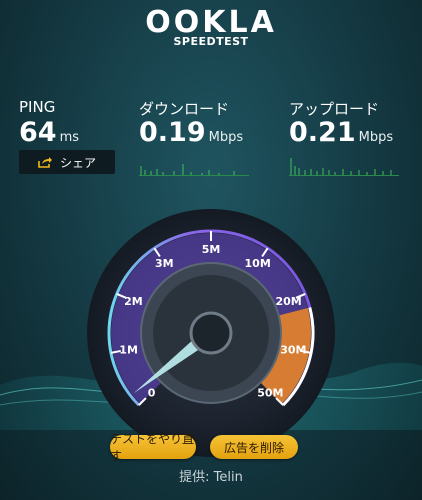 This screenshot has height=500, width=422. What do you see at coordinates (288, 301) in the screenshot?
I see `gauge-tick-label: 20M` at bounding box center [288, 301].